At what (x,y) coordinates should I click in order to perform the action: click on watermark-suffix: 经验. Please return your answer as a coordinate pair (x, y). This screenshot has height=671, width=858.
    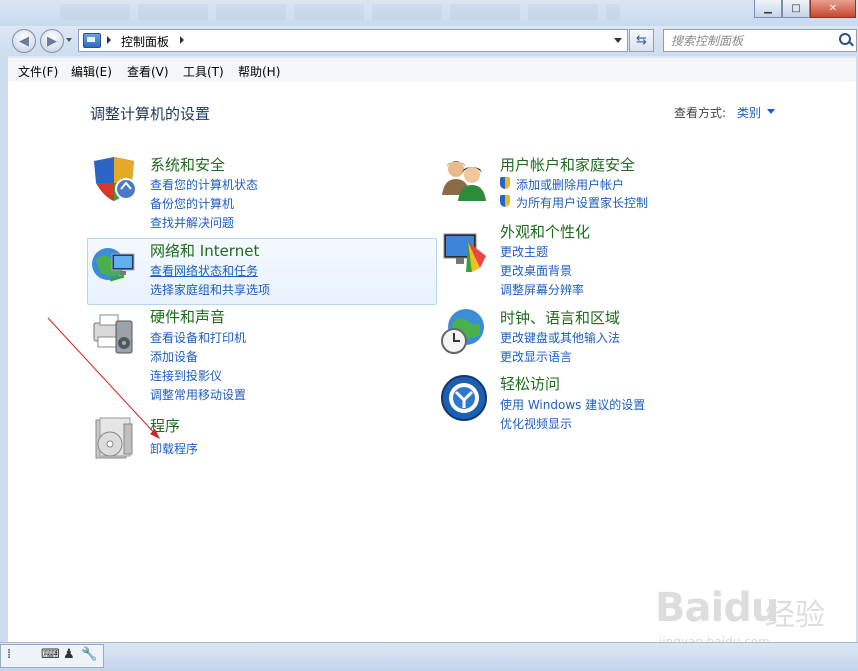
    Looking at the image, I should click on (795, 615).